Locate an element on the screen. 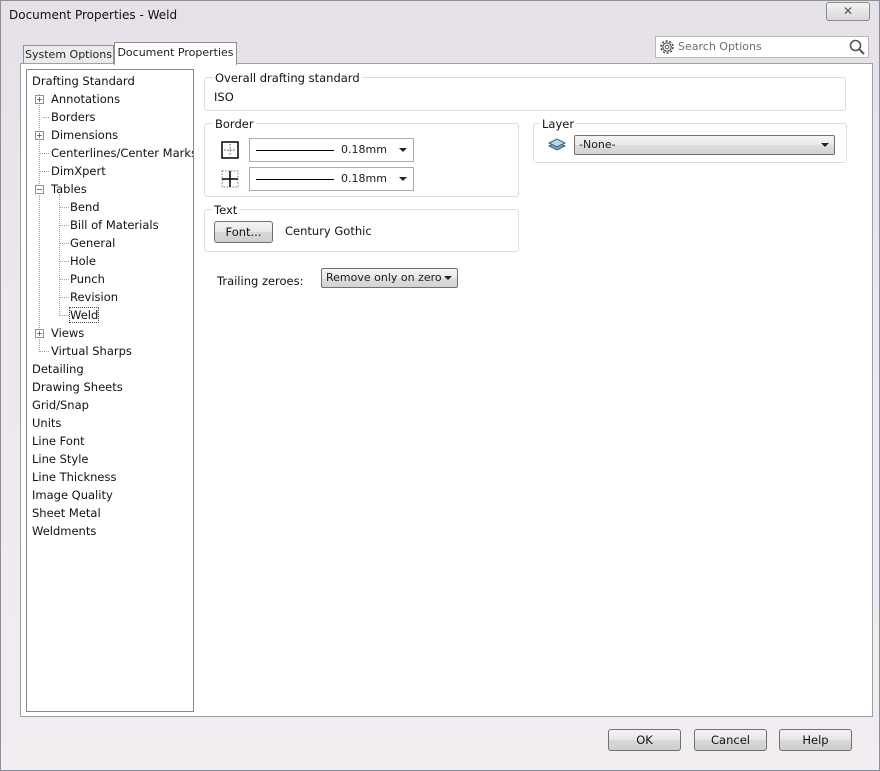  tab-system-options-label: System Options is located at coordinates (68, 54).